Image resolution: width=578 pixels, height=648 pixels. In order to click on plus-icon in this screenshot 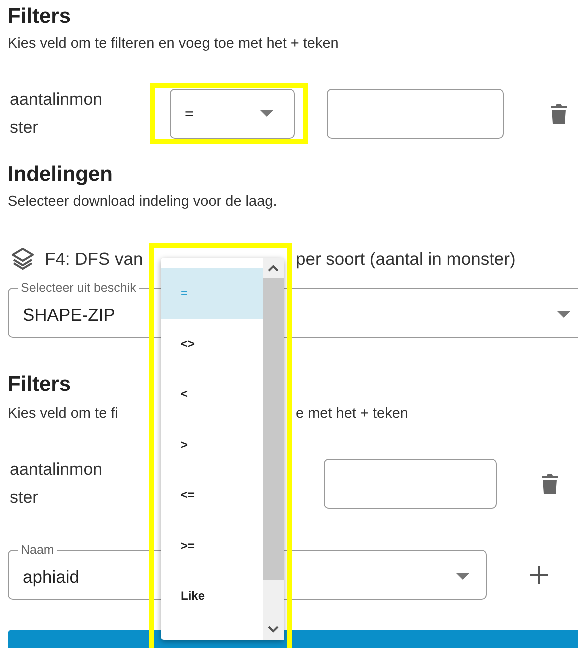, I will do `click(539, 575)`.